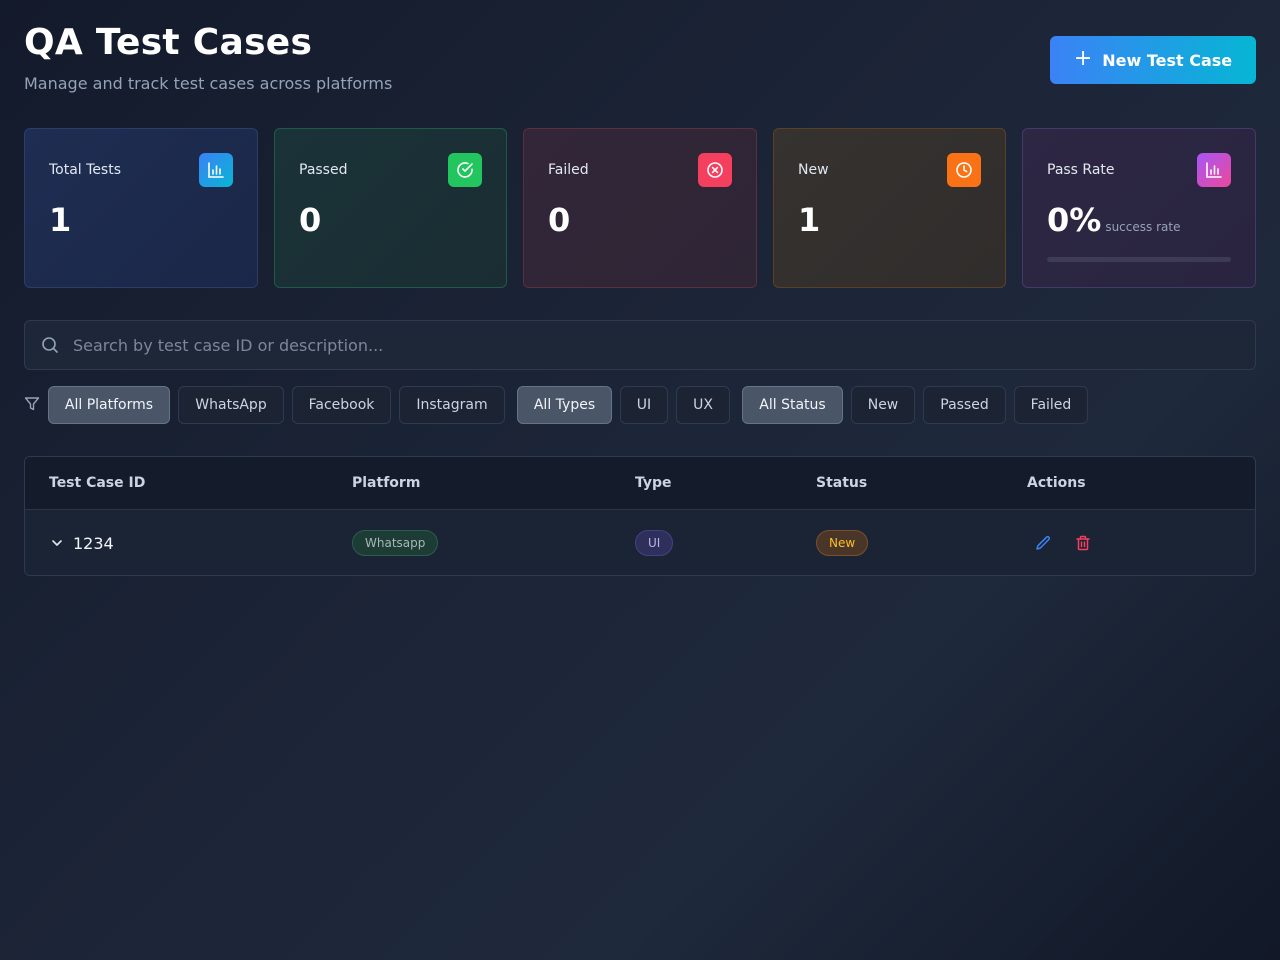 This screenshot has height=960, width=1280. Describe the element at coordinates (109, 405) in the screenshot. I see `filter-platform-all: All Platforms` at that location.